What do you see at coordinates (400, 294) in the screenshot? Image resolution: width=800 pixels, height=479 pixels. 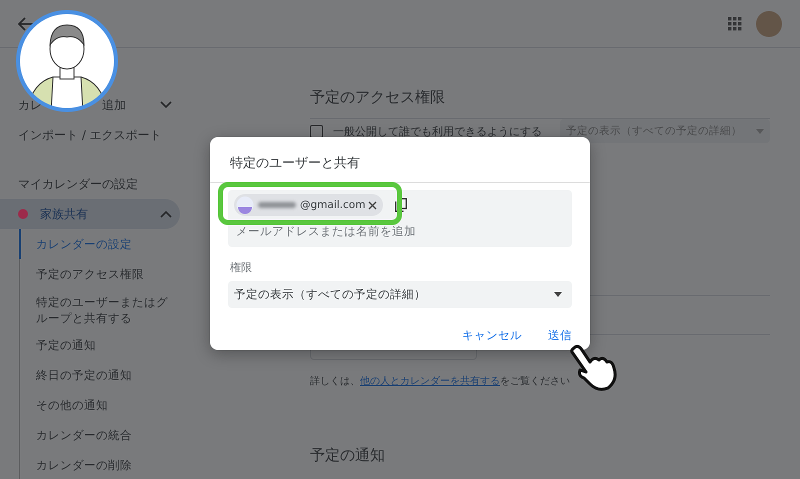 I see `permission-dropdown: 予定の表示（すべての予定の詳細）` at bounding box center [400, 294].